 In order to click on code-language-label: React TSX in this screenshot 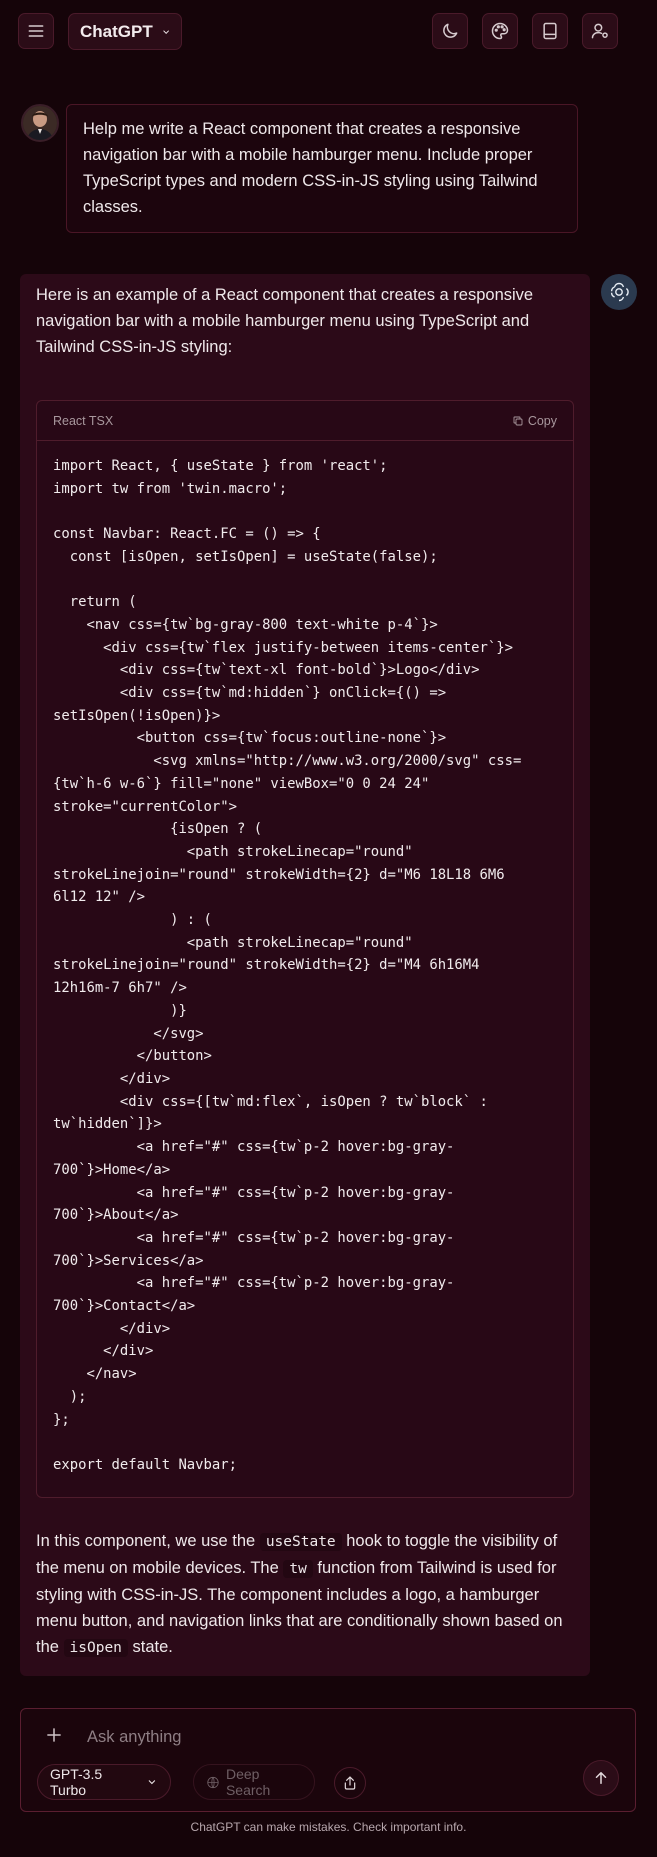, I will do `click(83, 420)`.